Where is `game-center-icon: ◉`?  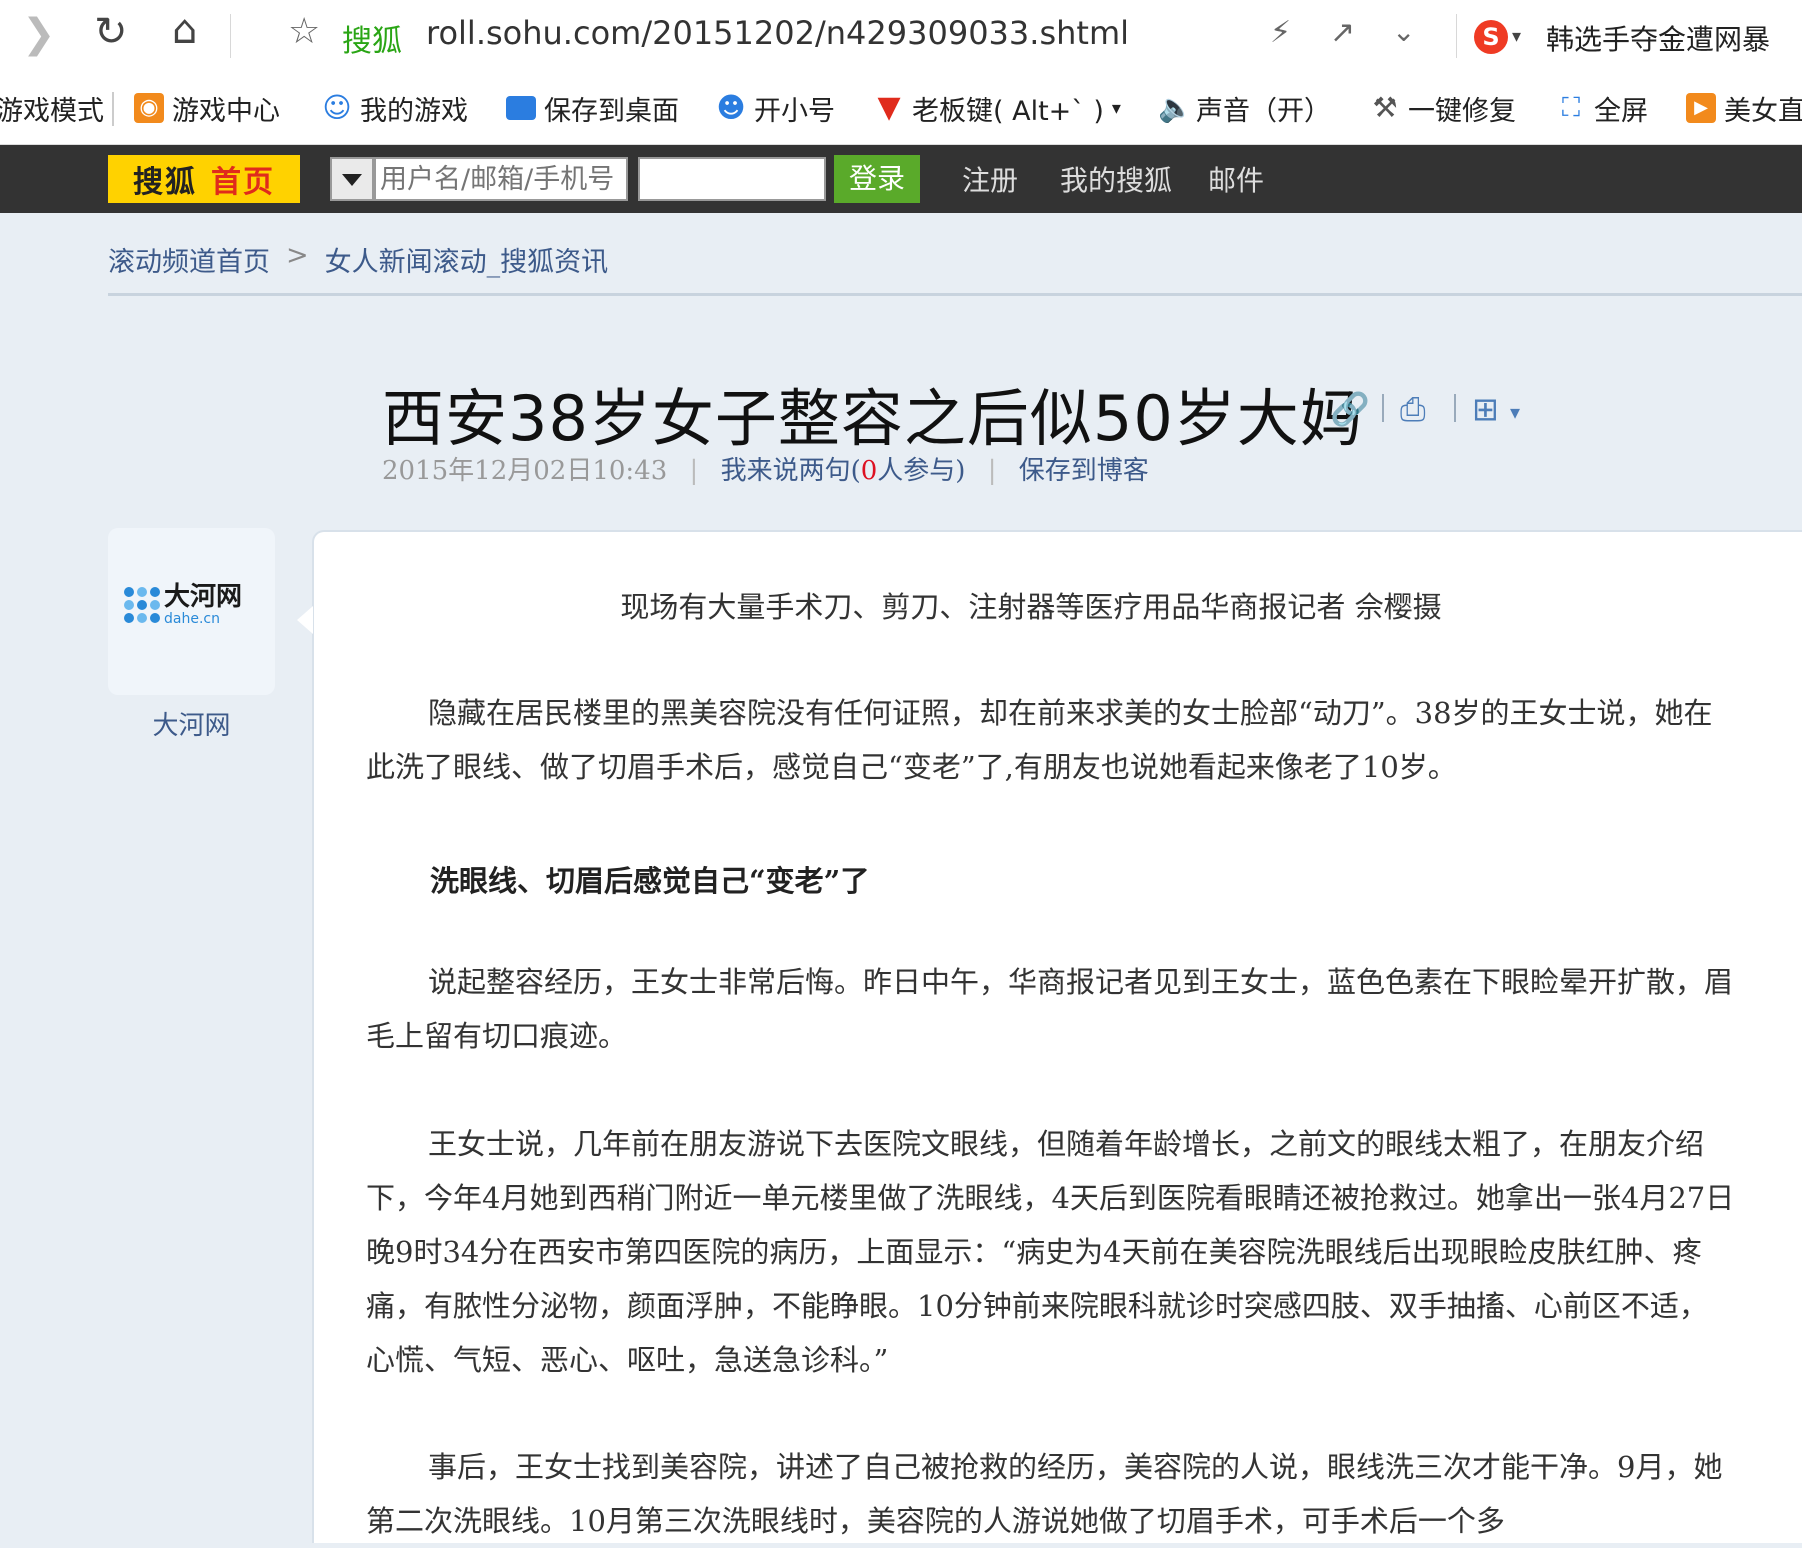
game-center-icon: ◉ is located at coordinates (149, 108).